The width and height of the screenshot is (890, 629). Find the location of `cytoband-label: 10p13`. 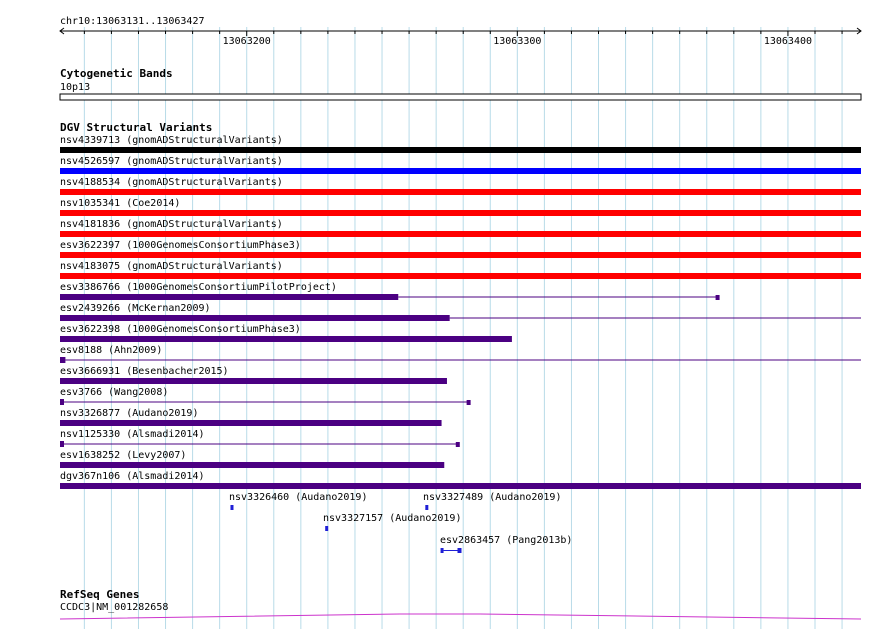

cytoband-label: 10p13 is located at coordinates (75, 87).